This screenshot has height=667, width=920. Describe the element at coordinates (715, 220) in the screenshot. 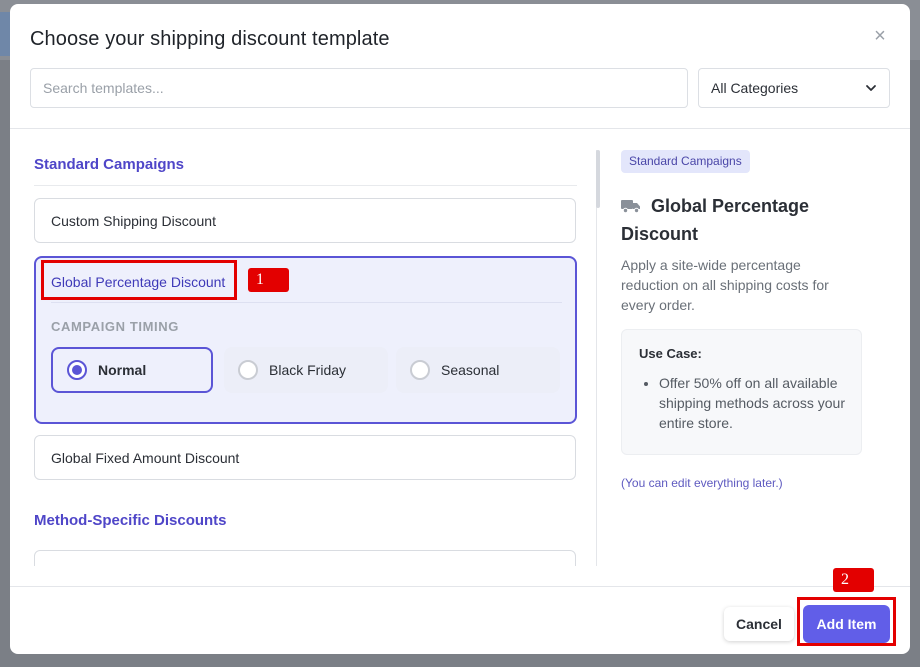

I see `detail-title-text: Global Percentage Discount` at that location.